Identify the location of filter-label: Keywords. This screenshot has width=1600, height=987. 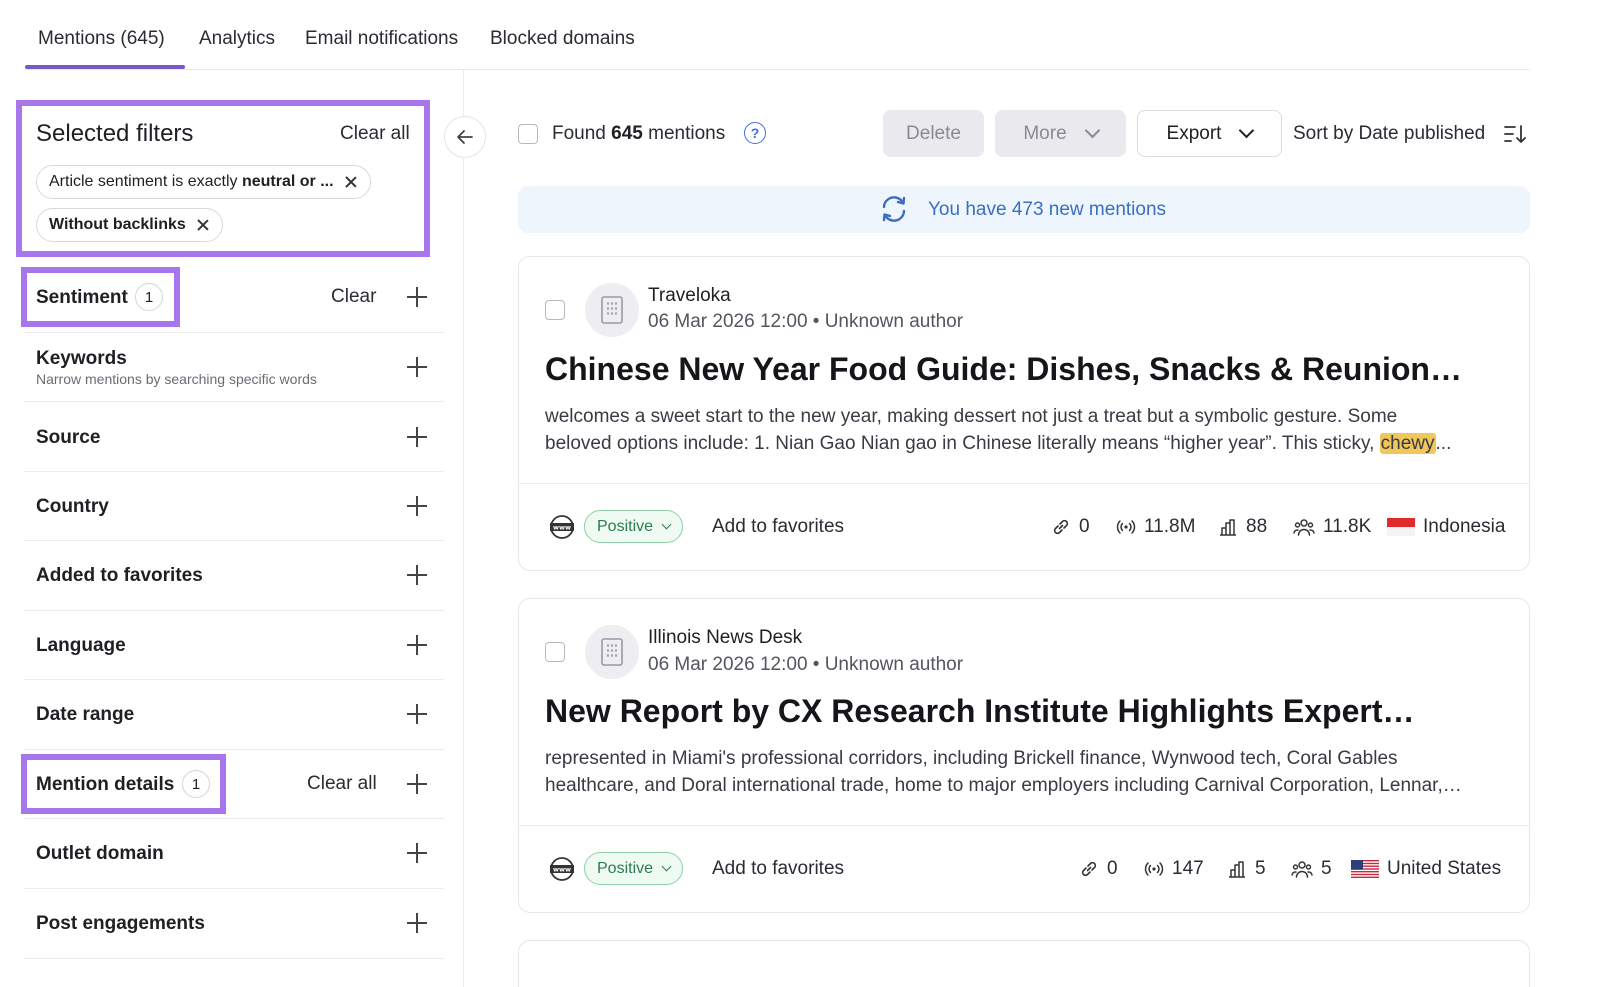
(81, 358).